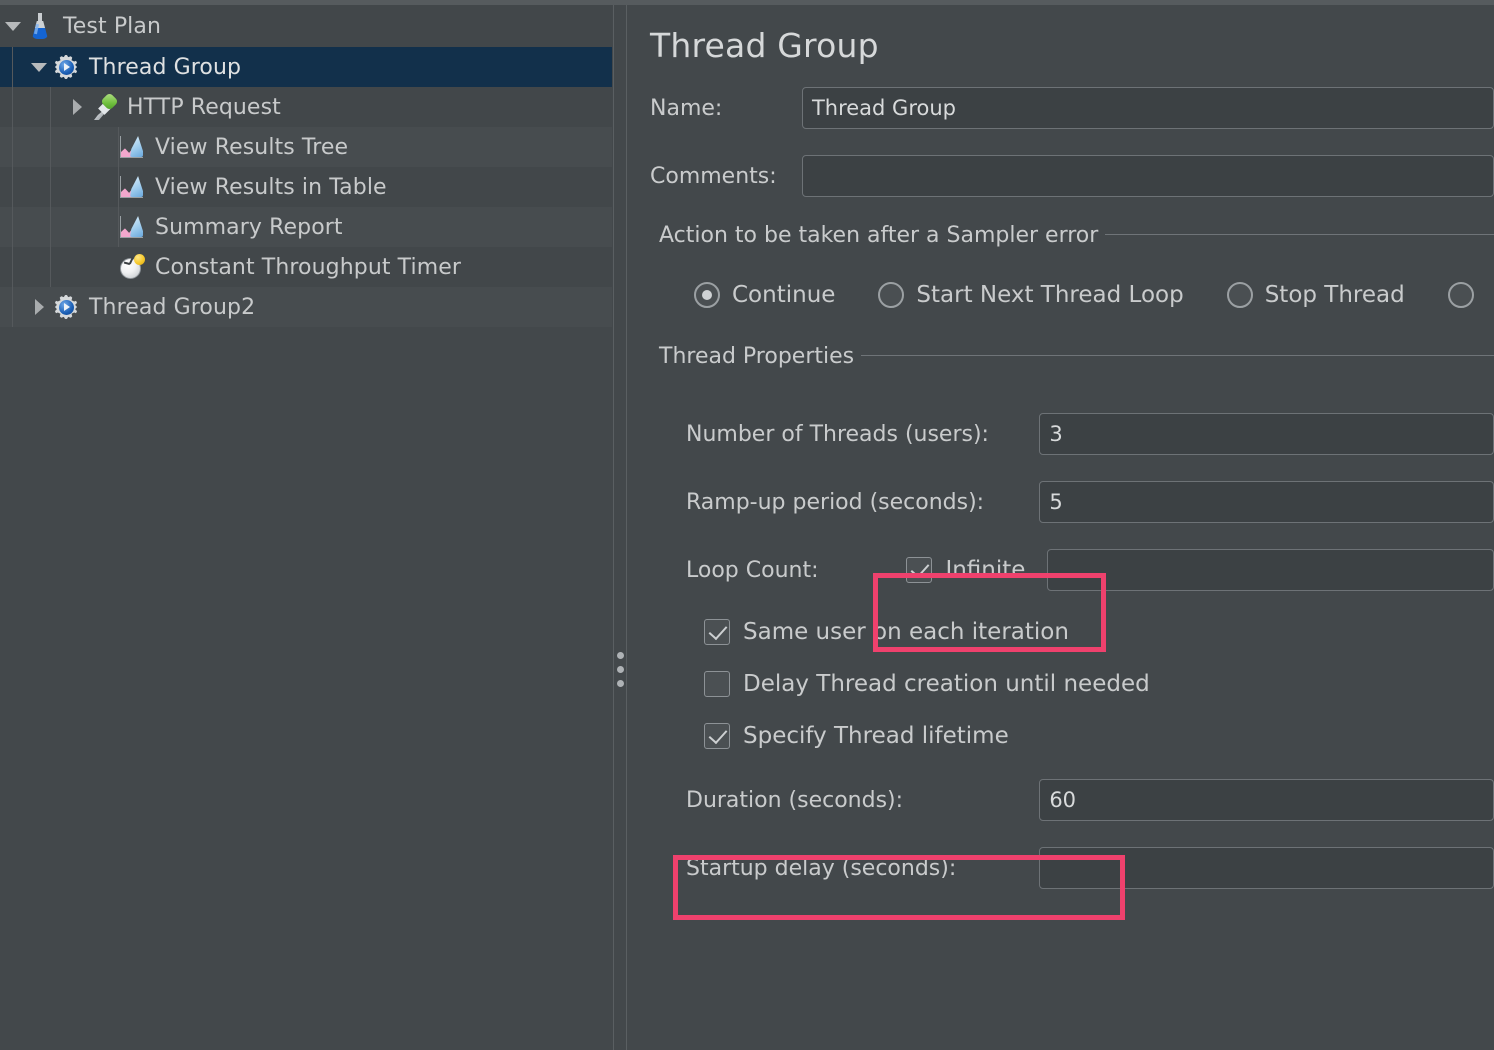 The height and width of the screenshot is (1050, 1494). I want to click on ramp-up-period-row: Ramp-up period (seconds): 5, so click(1072, 502).